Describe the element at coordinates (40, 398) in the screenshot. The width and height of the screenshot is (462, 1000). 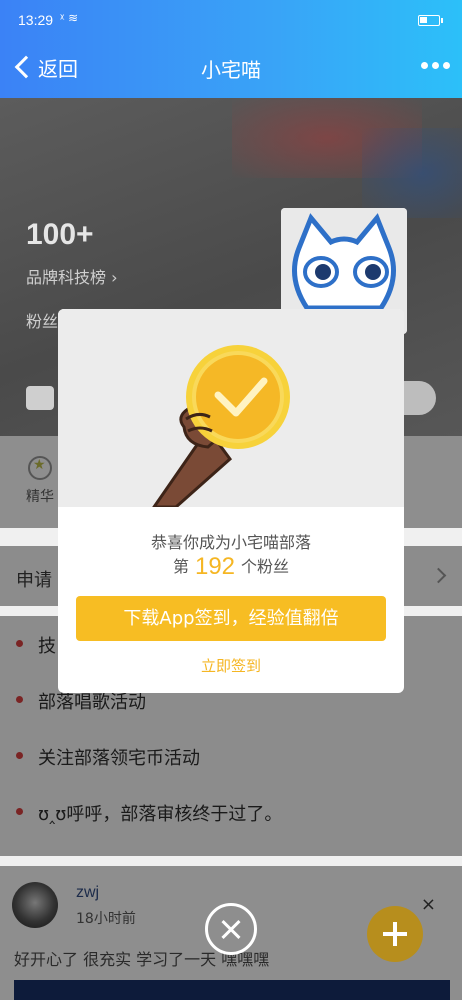
I see `profile-card-icon` at that location.